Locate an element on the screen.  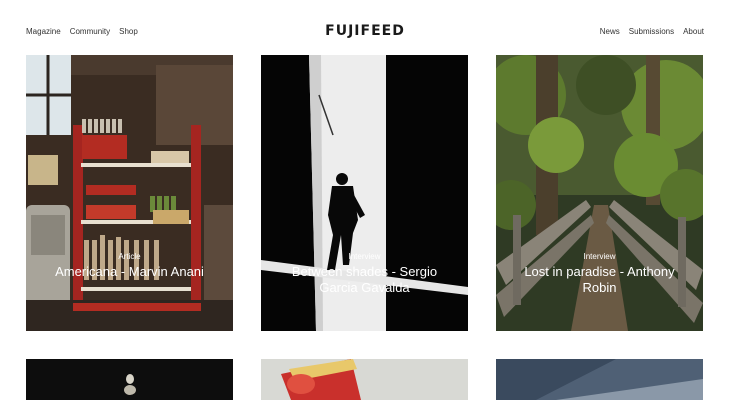
nav-link-about: About is located at coordinates (693, 31).